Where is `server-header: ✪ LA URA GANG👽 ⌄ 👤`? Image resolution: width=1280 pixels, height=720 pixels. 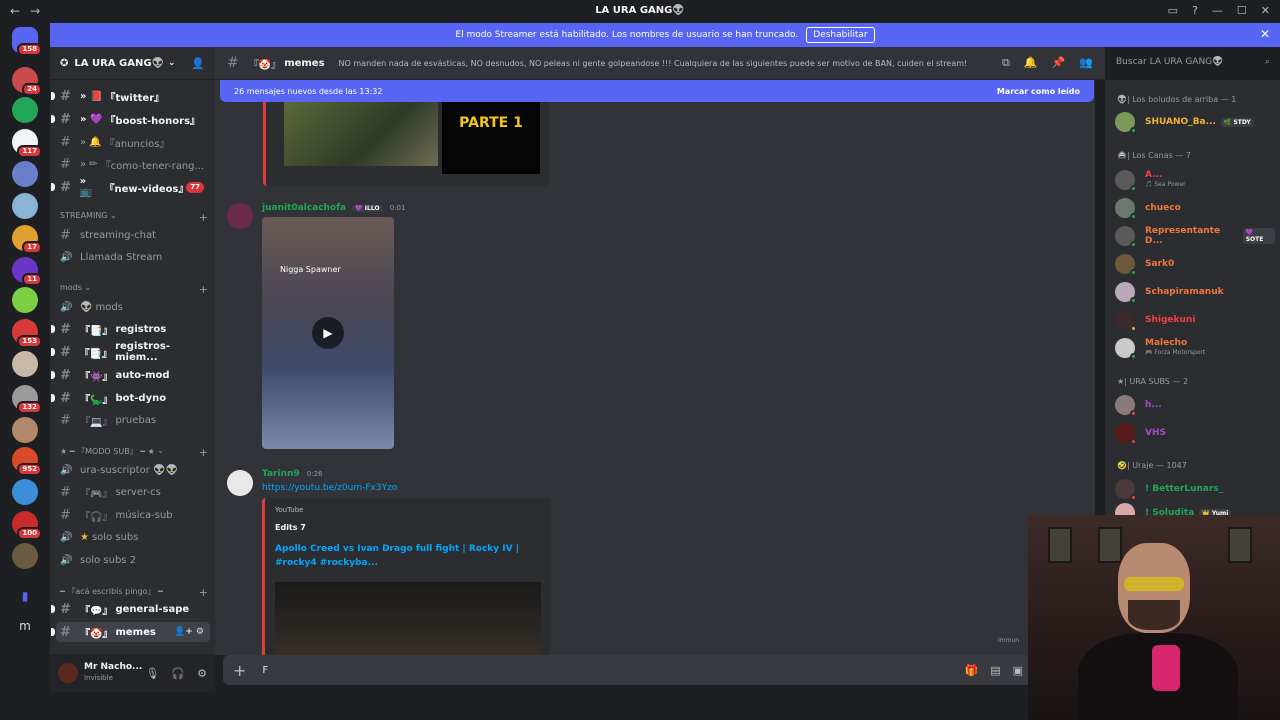
server-header: ✪ LA URA GANG👽 ⌄ 👤 is located at coordinates (132, 63).